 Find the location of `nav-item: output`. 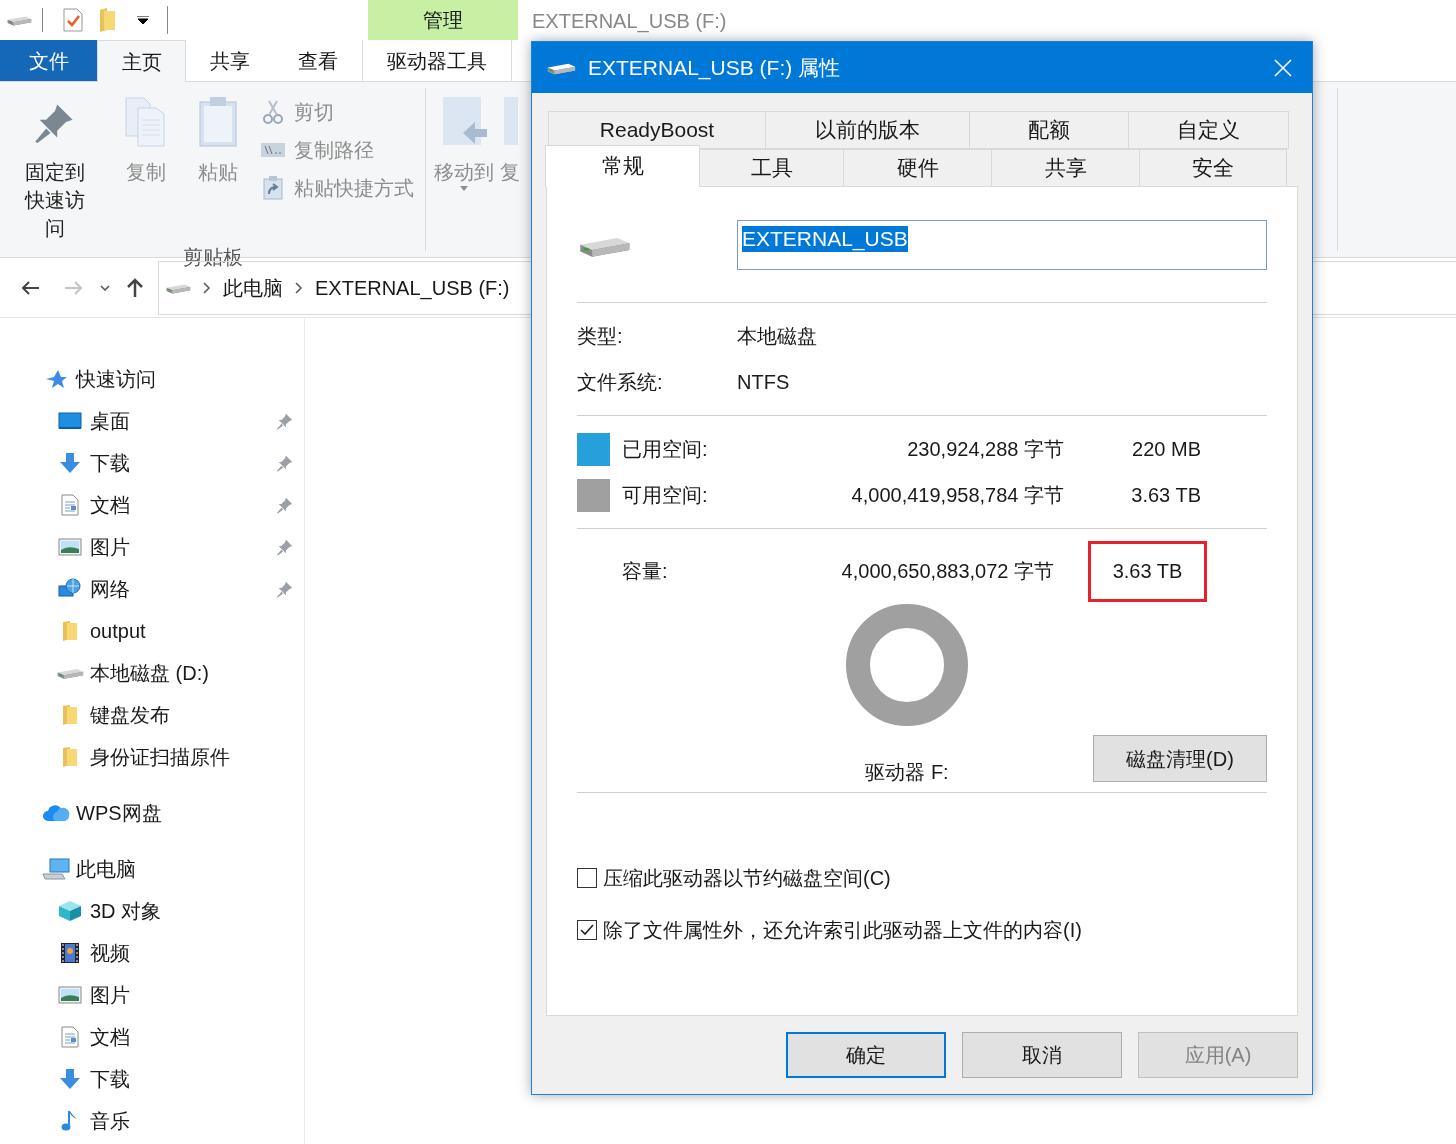

nav-item: output is located at coordinates (192, 631).